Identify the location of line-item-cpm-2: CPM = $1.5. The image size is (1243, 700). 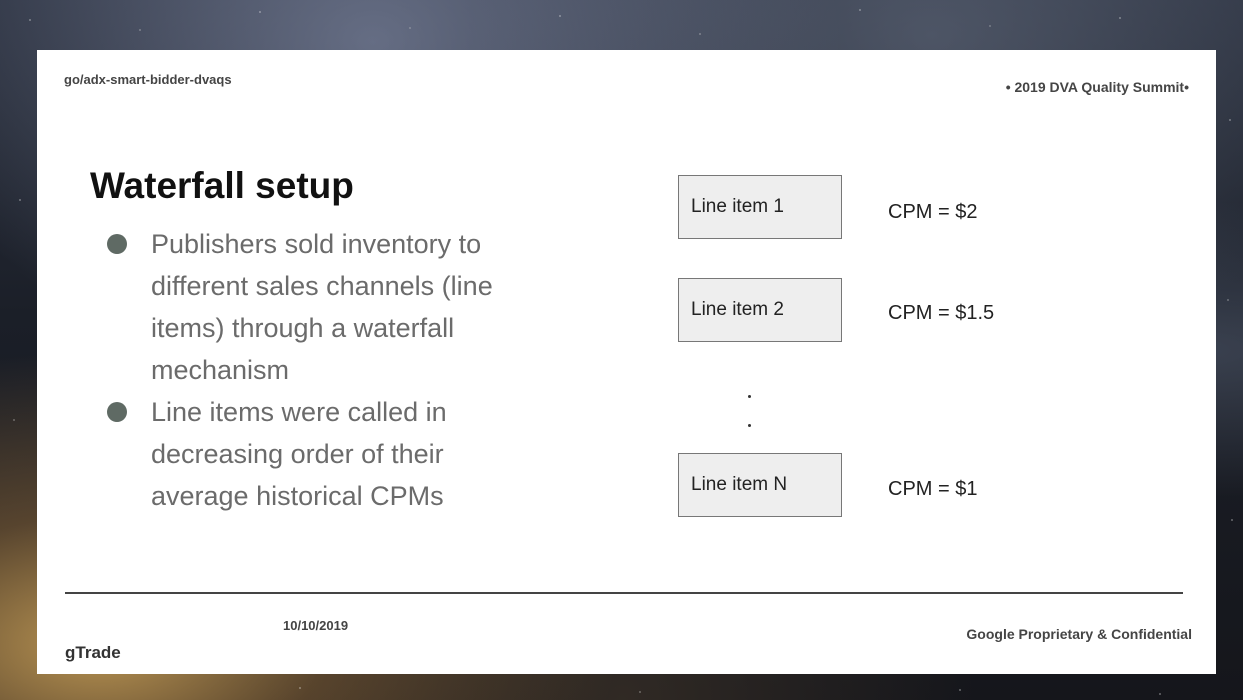
(941, 313).